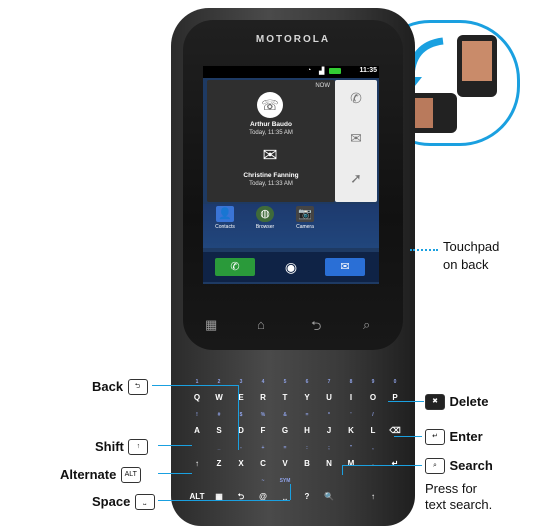 The width and height of the screenshot is (544, 531). What do you see at coordinates (271, 175) in the screenshot?
I see `notification-name: Christine Fanning` at bounding box center [271, 175].